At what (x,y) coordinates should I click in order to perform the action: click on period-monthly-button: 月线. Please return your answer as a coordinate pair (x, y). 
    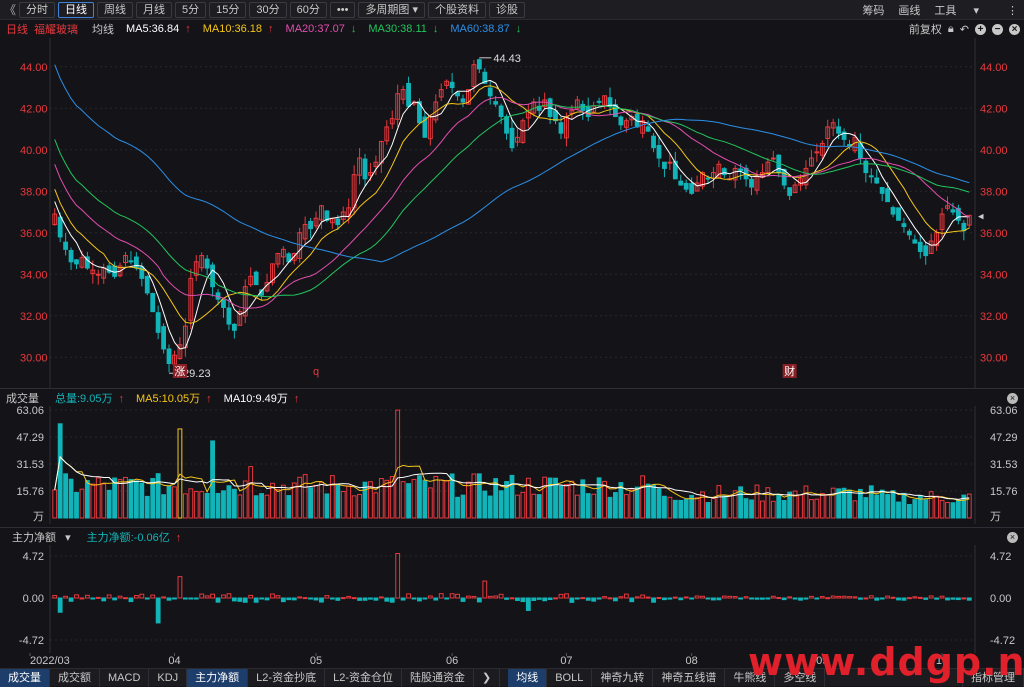
    Looking at the image, I should click on (154, 9).